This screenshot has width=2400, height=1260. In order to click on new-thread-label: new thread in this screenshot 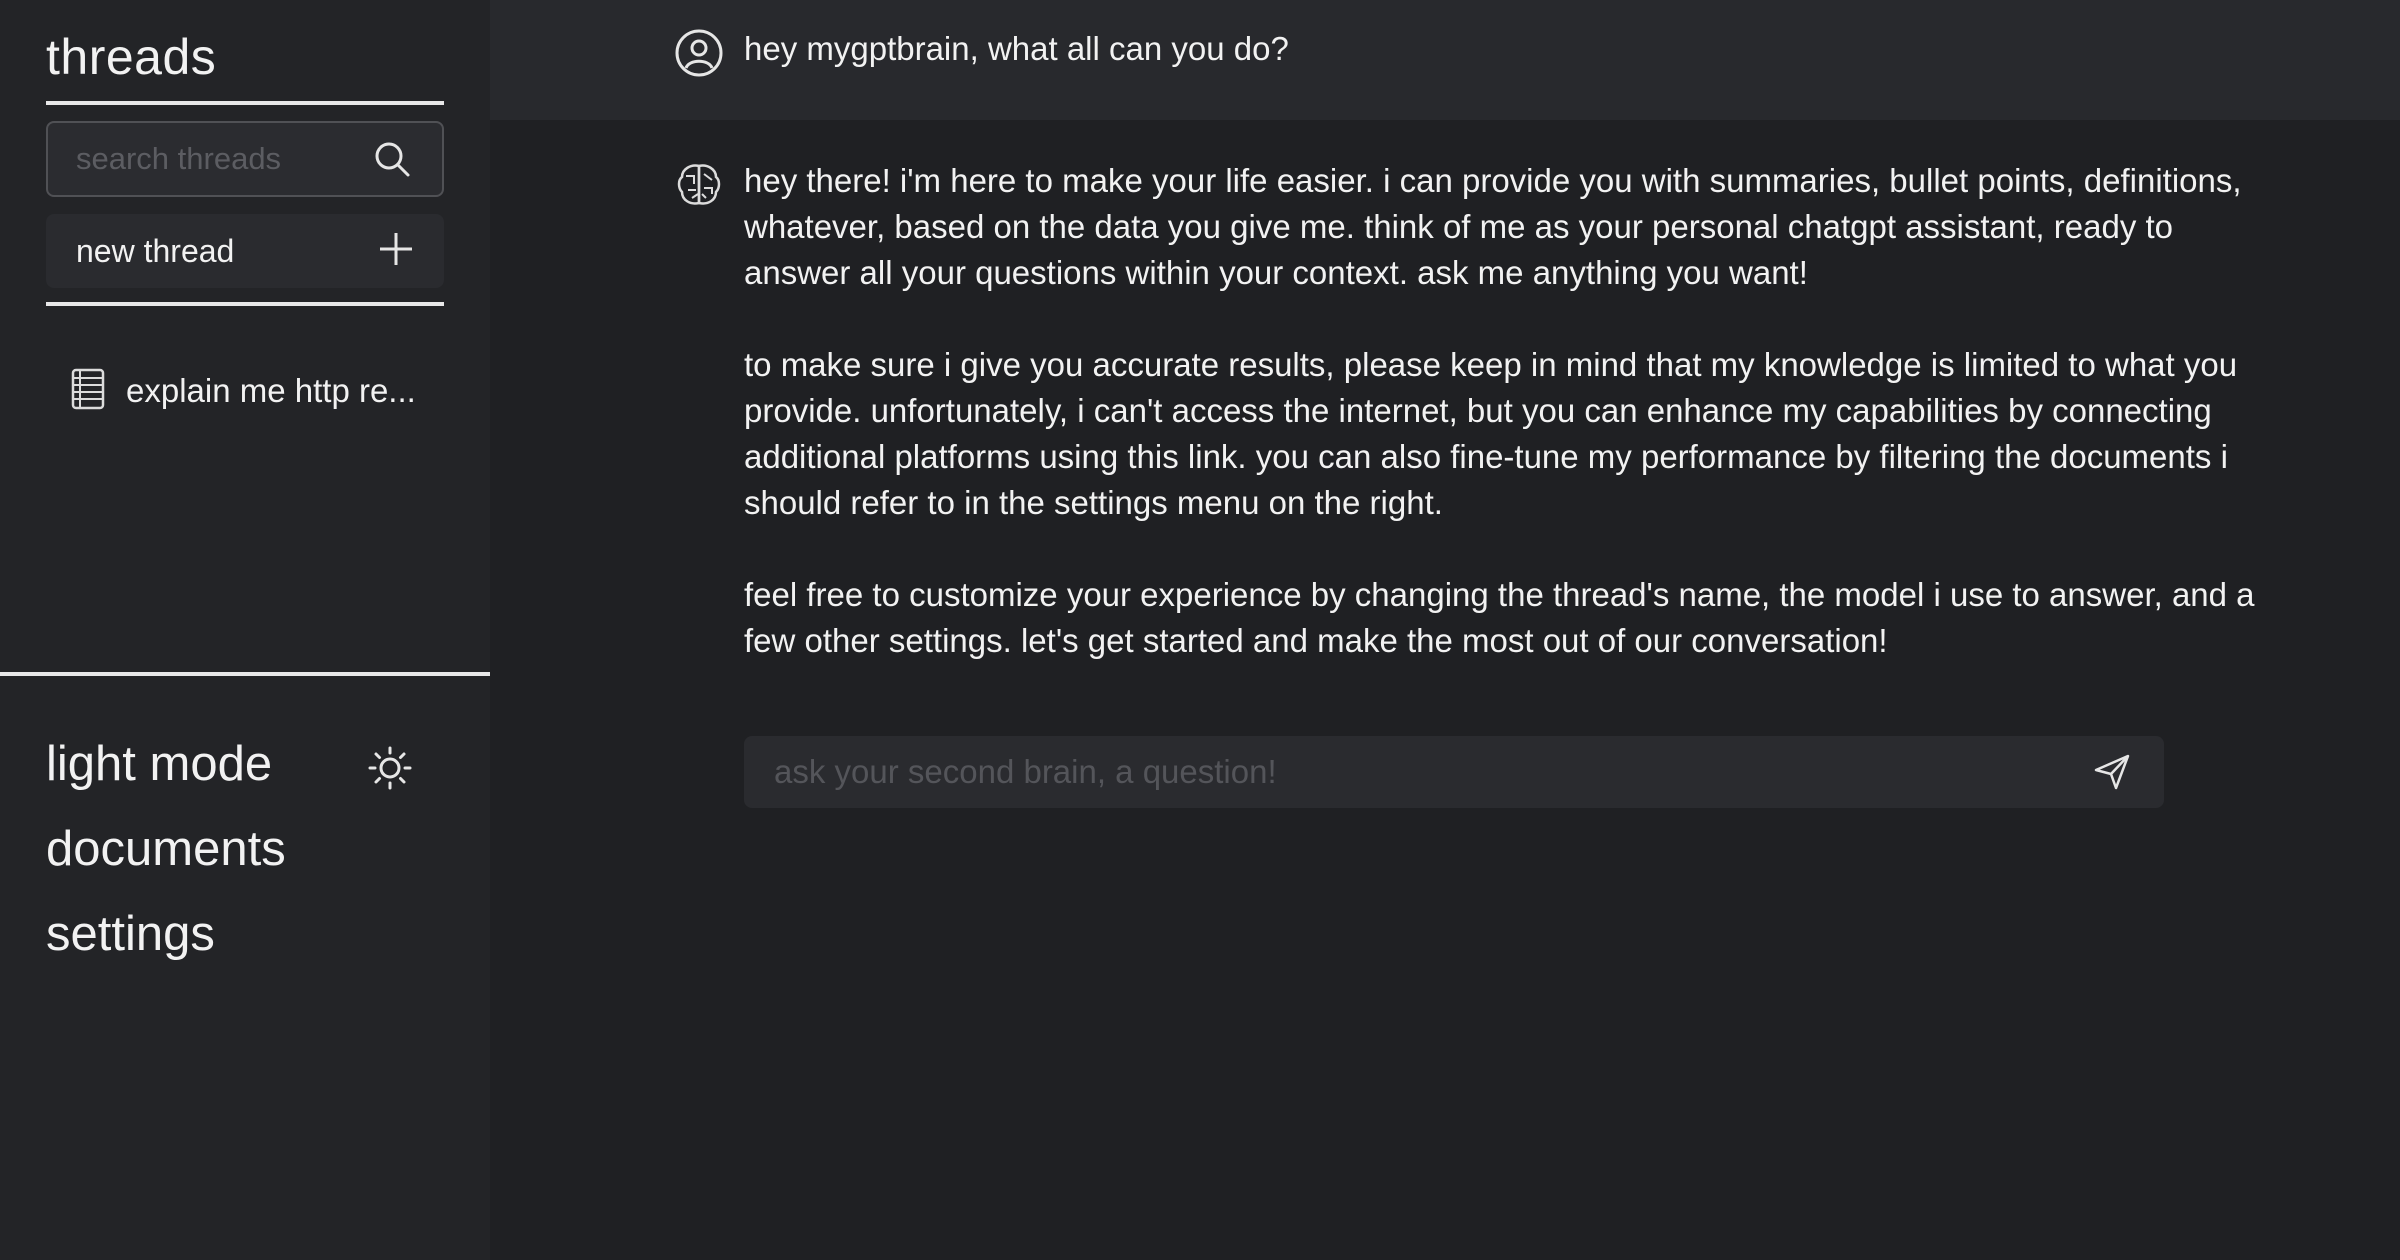, I will do `click(155, 250)`.